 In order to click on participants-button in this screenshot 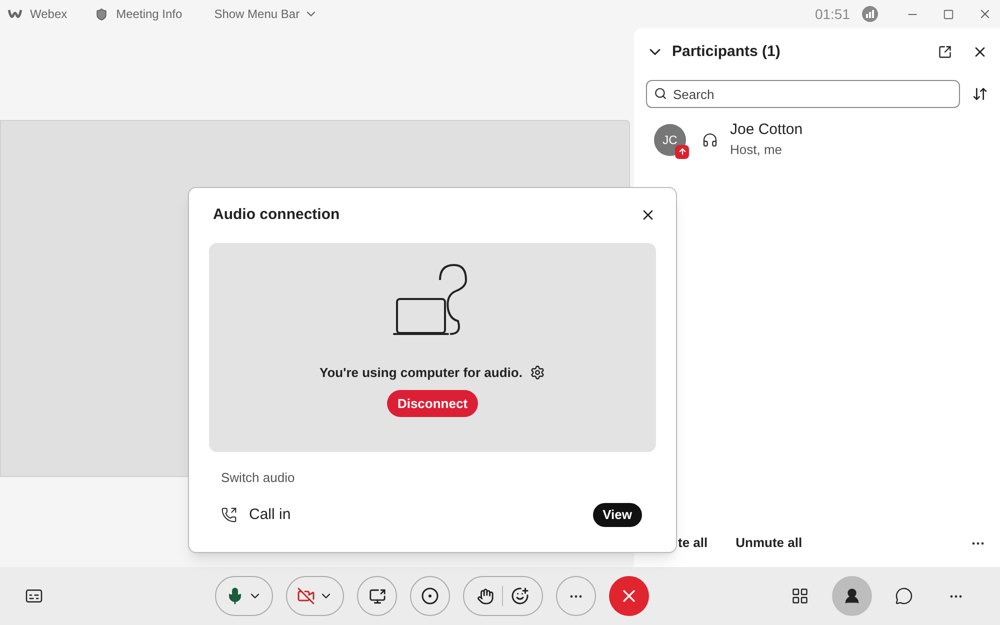, I will do `click(852, 596)`.